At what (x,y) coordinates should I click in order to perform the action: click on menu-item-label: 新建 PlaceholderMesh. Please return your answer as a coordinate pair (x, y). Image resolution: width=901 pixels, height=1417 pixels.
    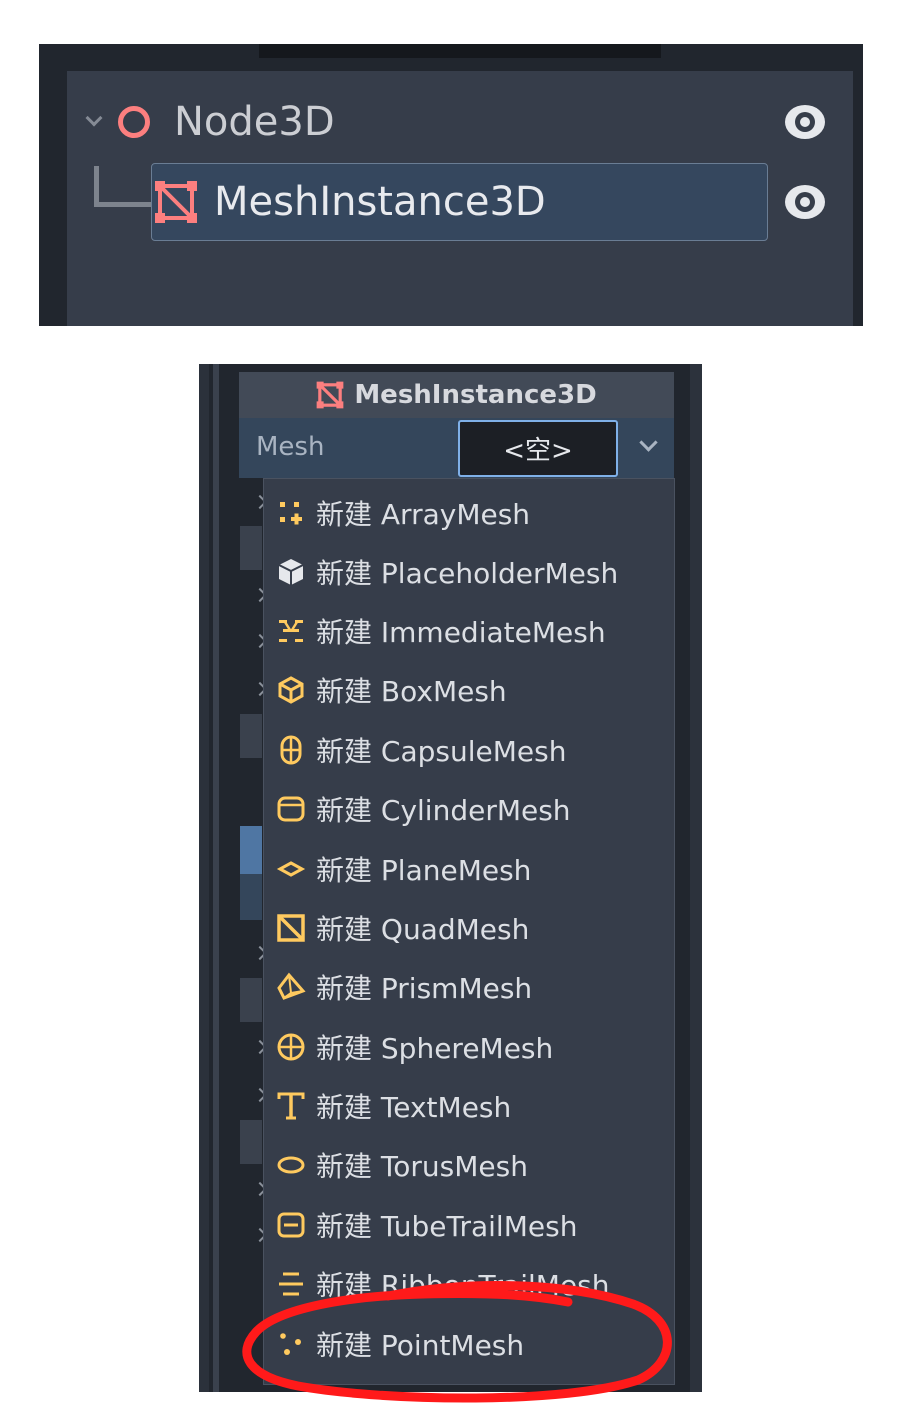
    Looking at the image, I should click on (467, 573).